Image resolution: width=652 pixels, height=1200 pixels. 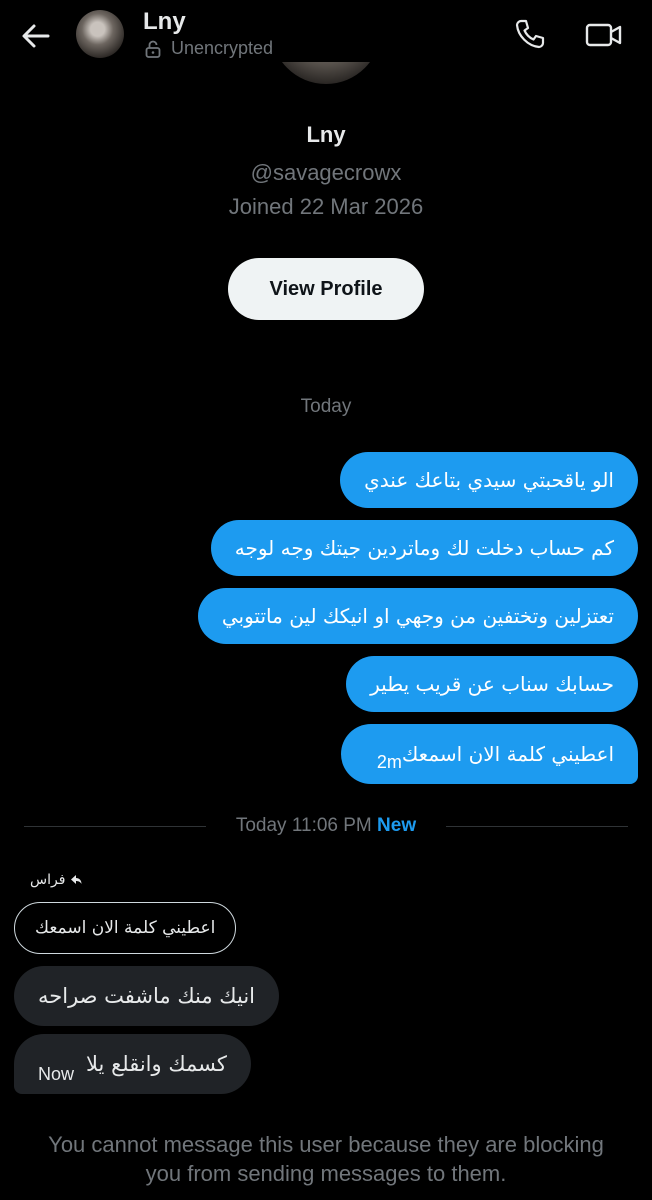 I want to click on call-button, so click(x=530, y=34).